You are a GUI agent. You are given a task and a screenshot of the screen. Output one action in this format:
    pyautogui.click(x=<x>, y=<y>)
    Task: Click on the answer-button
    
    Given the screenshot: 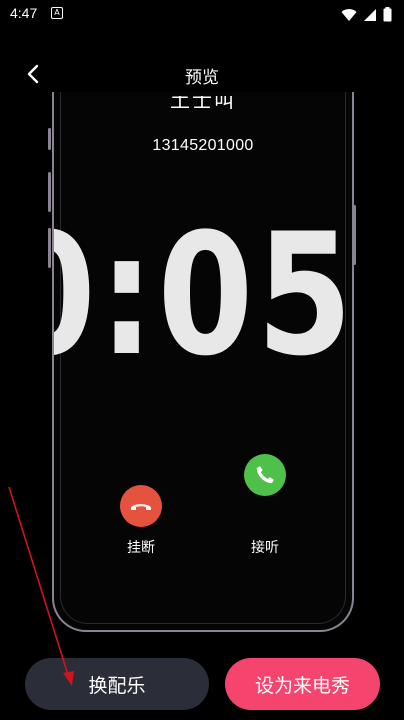 What is the action you would take?
    pyautogui.click(x=265, y=475)
    